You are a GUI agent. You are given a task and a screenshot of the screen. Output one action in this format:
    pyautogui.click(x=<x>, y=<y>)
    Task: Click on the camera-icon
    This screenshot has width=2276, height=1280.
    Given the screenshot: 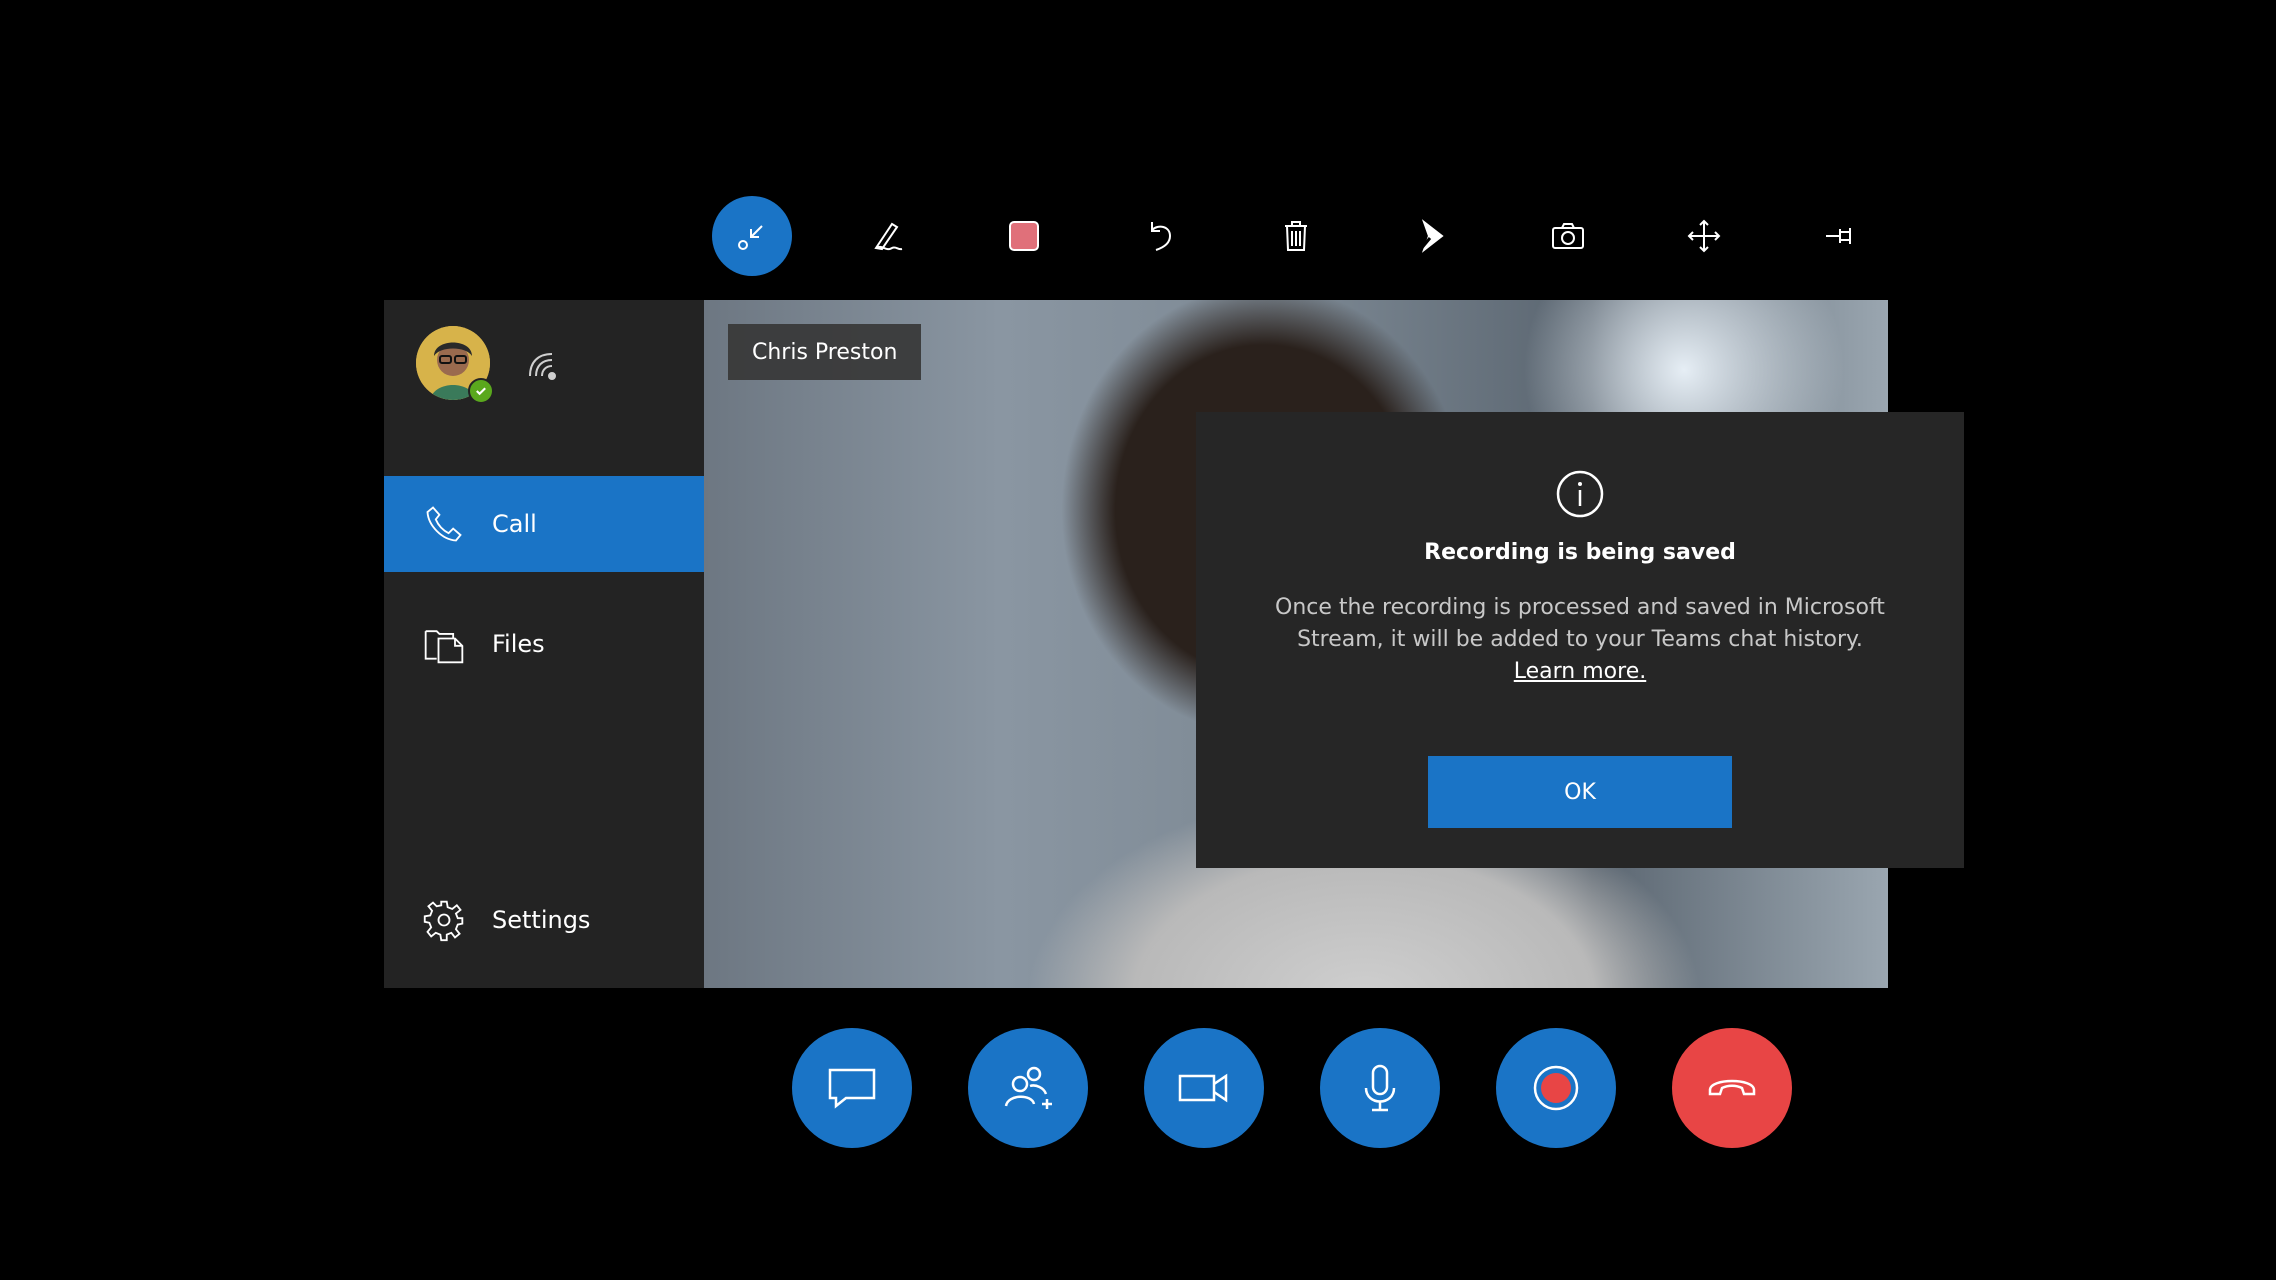 What is the action you would take?
    pyautogui.click(x=1568, y=236)
    